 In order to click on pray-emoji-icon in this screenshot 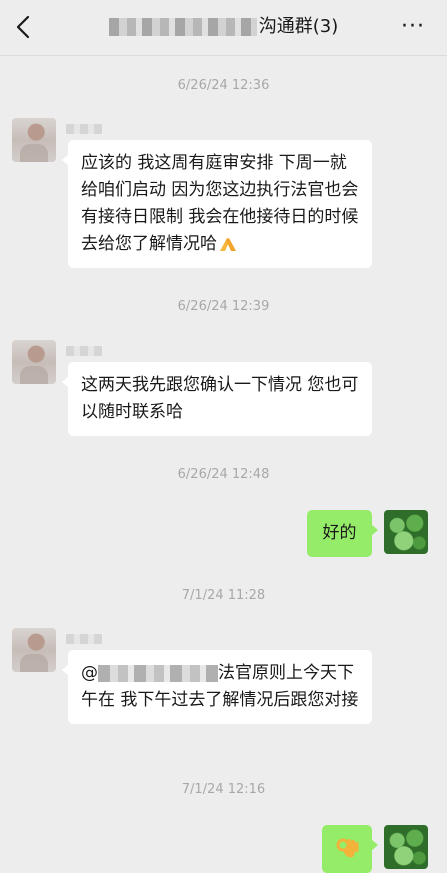, I will do `click(228, 244)`.